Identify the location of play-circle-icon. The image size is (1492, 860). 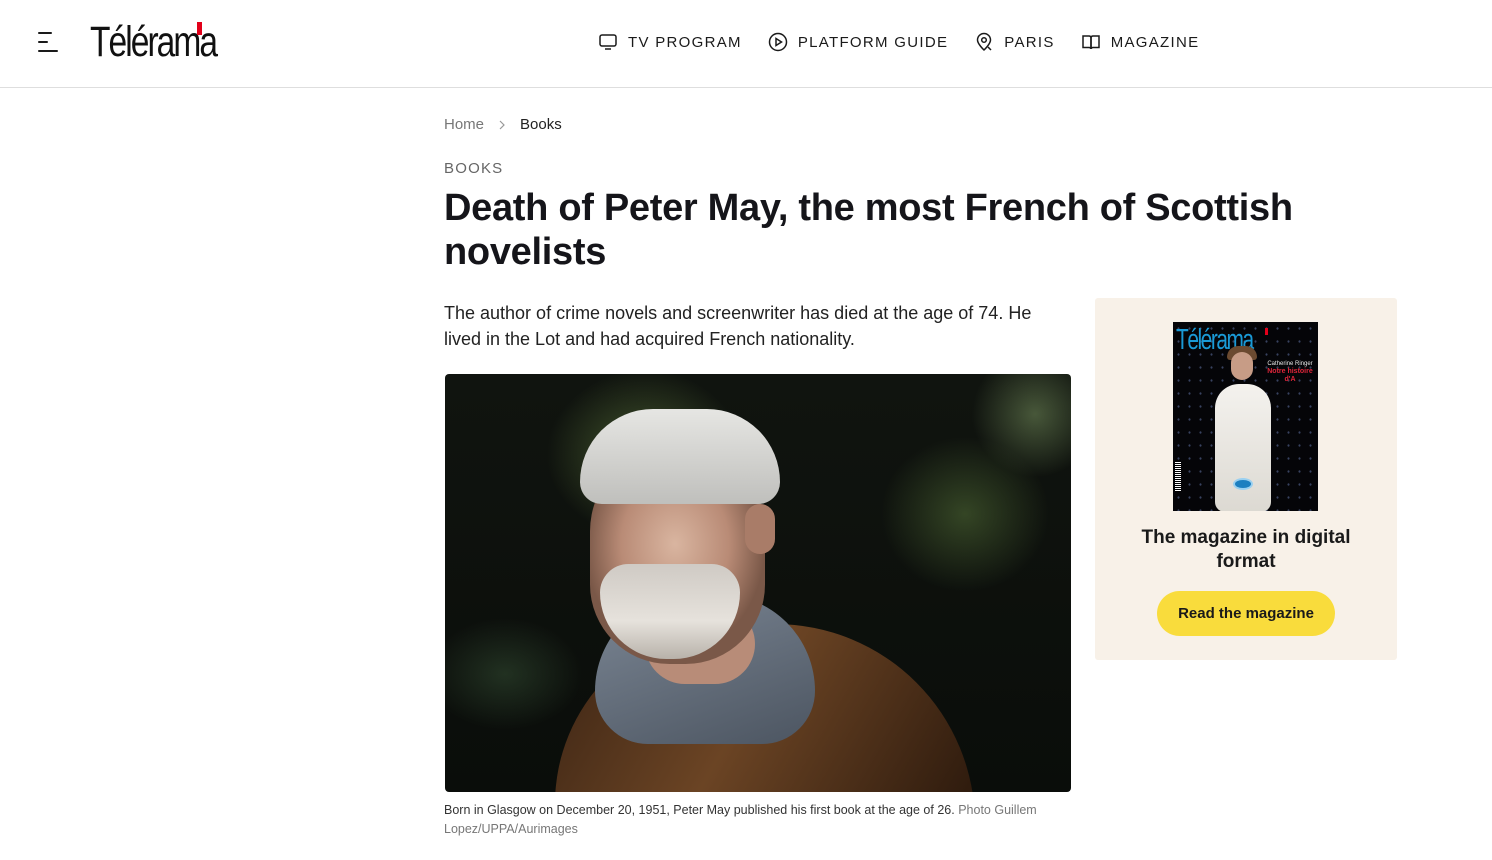
(778, 42).